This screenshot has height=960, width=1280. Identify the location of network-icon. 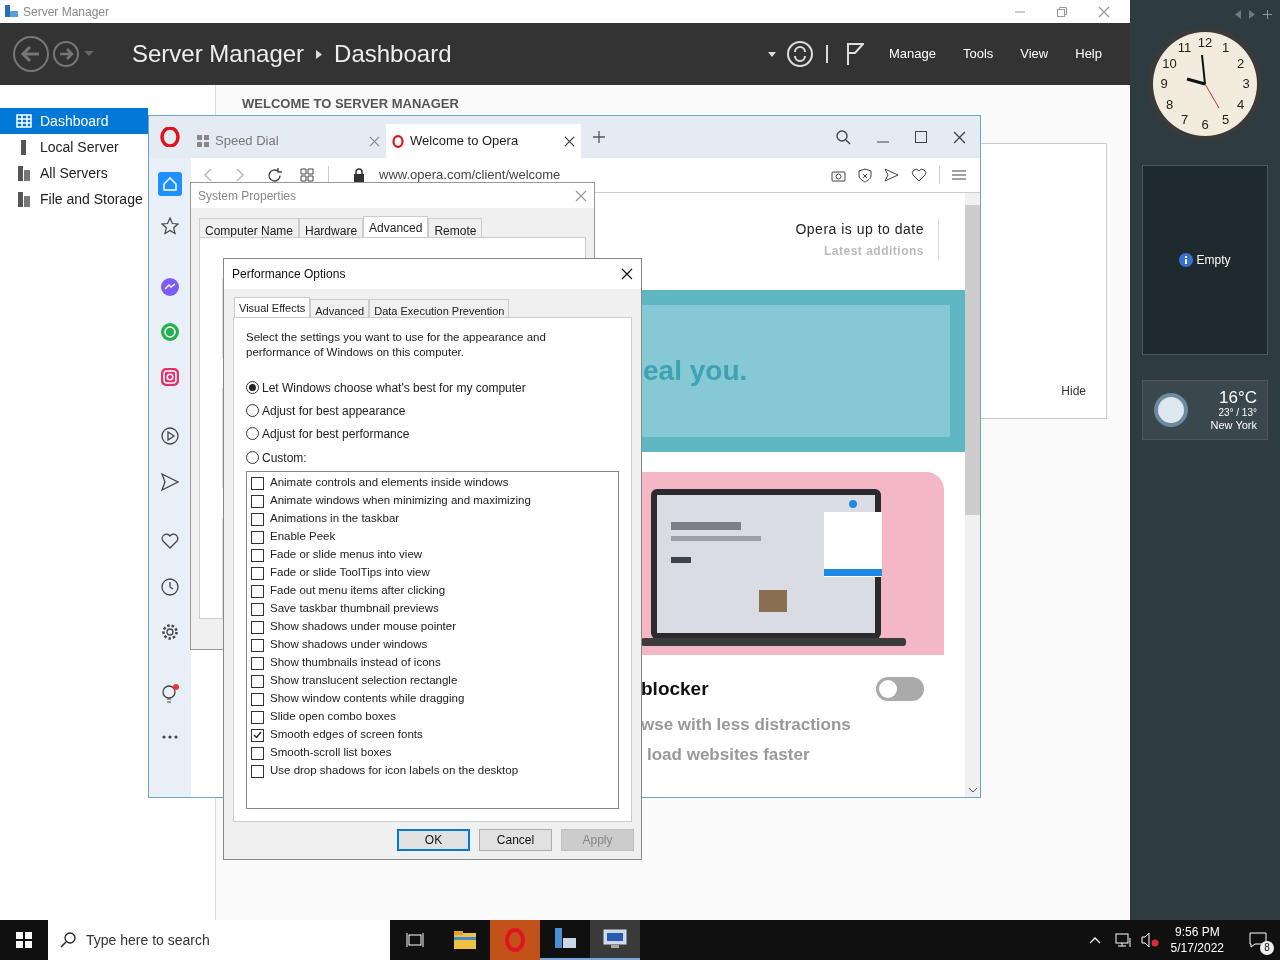
(1123, 940).